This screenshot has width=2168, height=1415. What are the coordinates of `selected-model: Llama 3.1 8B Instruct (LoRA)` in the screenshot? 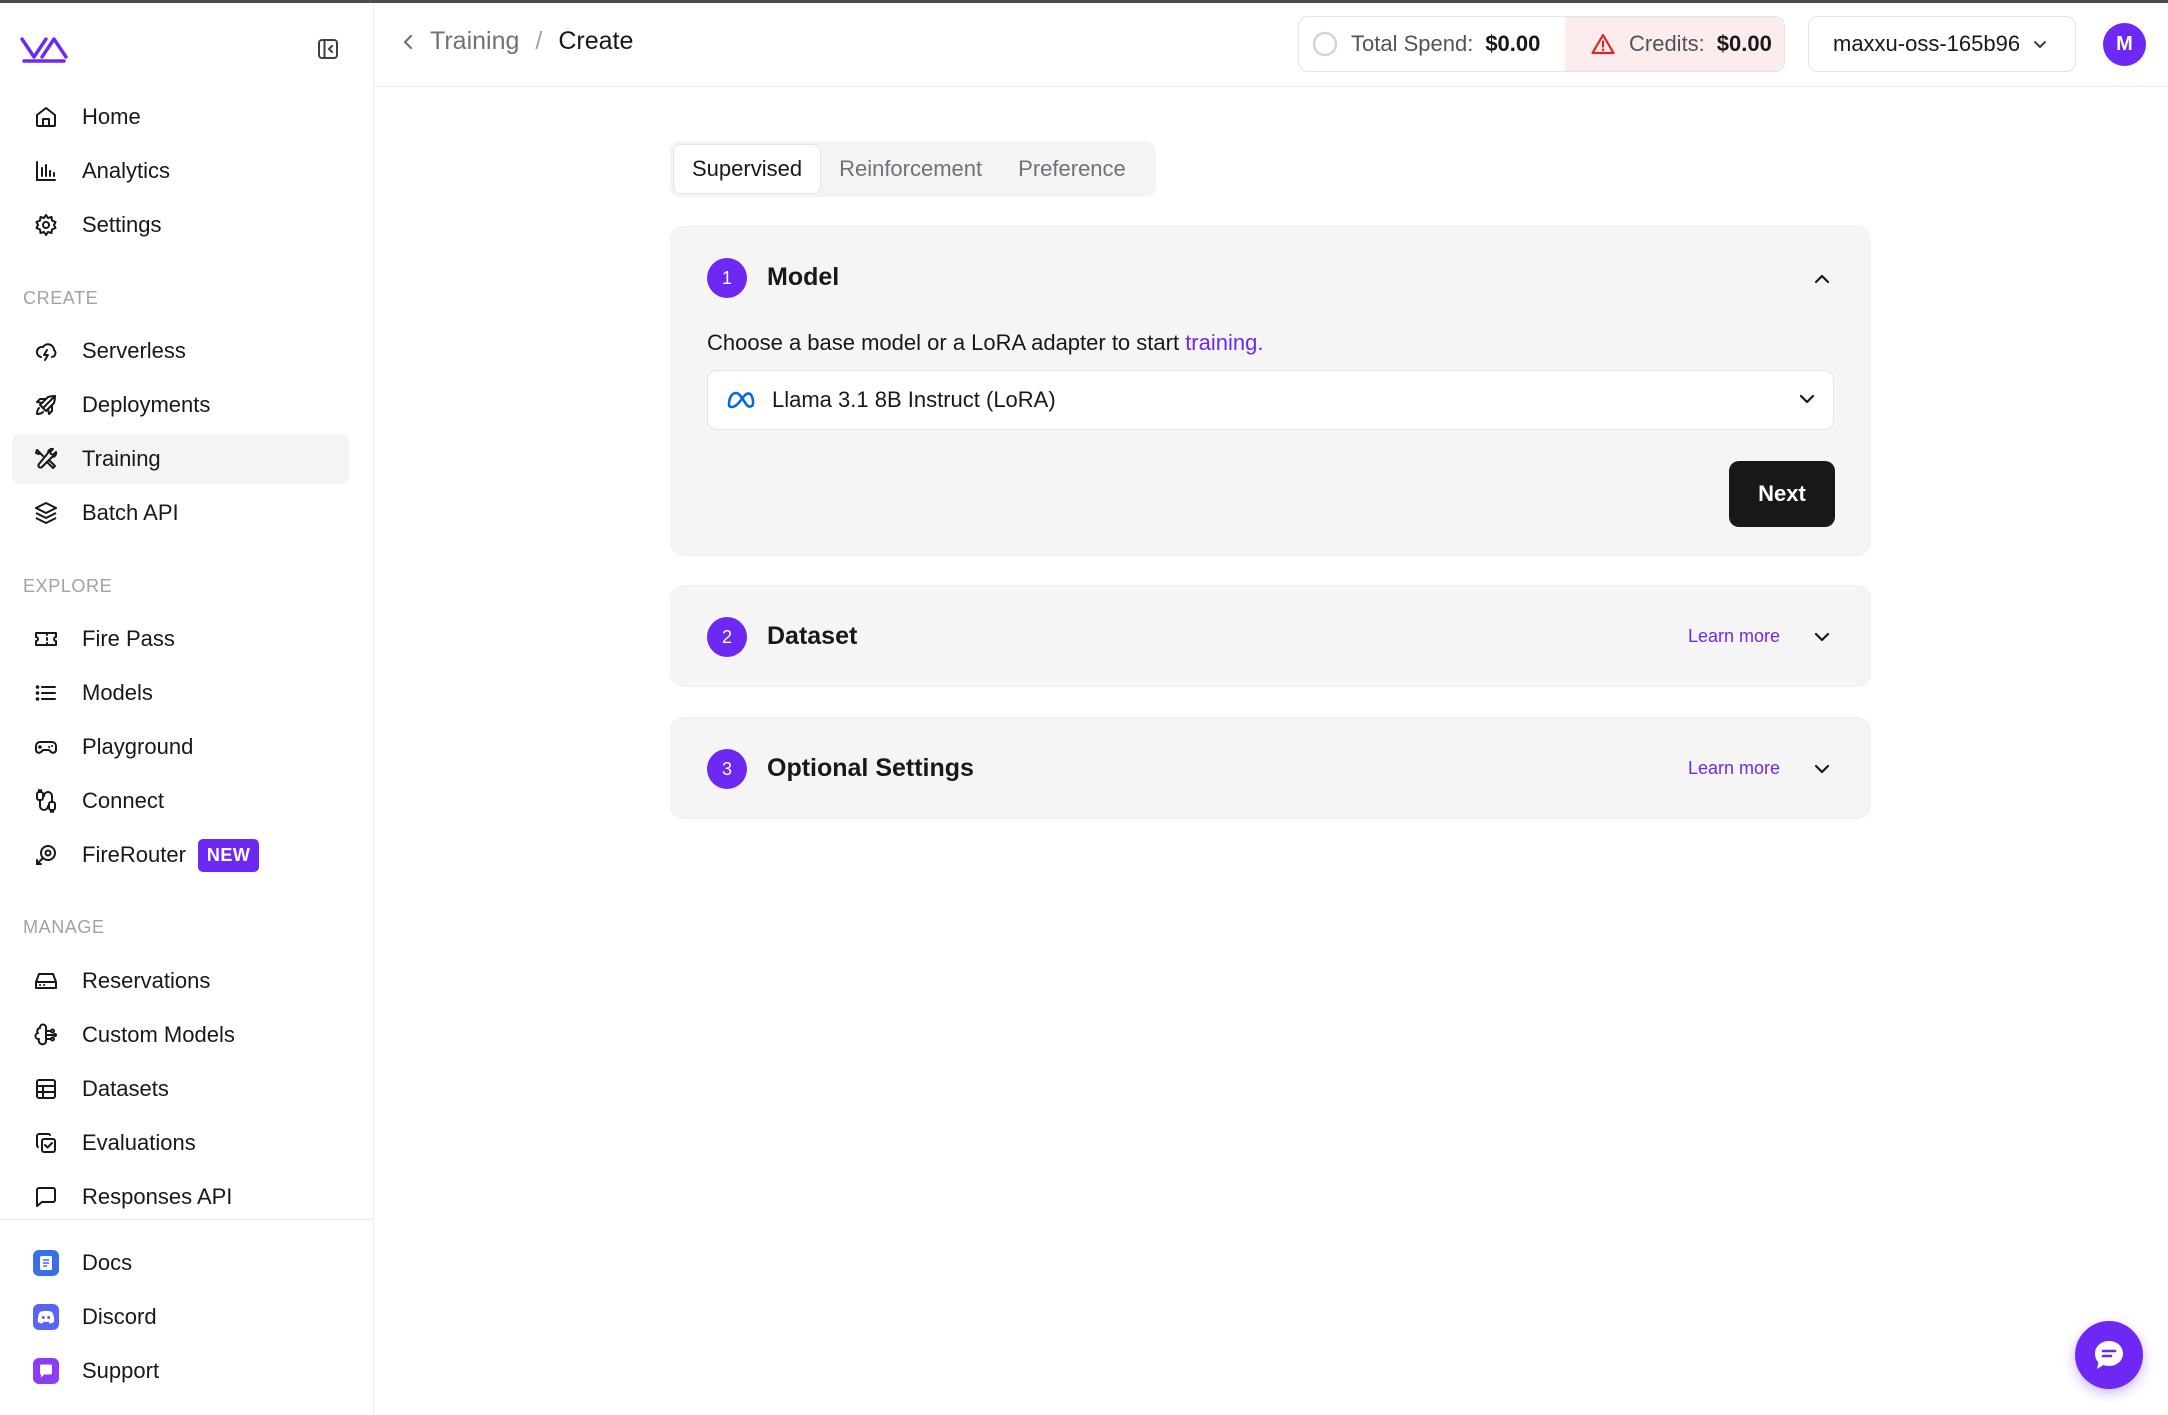 It's located at (914, 399).